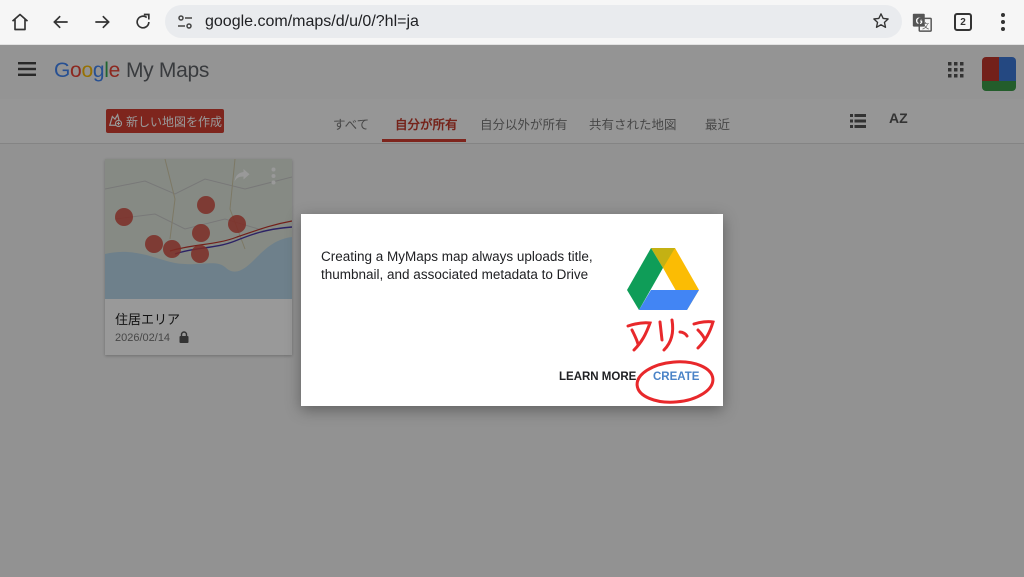 This screenshot has height=577, width=1024. Describe the element at coordinates (143, 22) in the screenshot. I see `reload-icon` at that location.